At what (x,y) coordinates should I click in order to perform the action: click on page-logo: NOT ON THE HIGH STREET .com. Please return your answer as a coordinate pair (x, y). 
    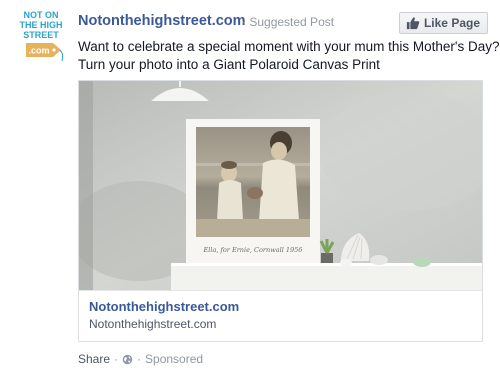
    Looking at the image, I should click on (41, 38).